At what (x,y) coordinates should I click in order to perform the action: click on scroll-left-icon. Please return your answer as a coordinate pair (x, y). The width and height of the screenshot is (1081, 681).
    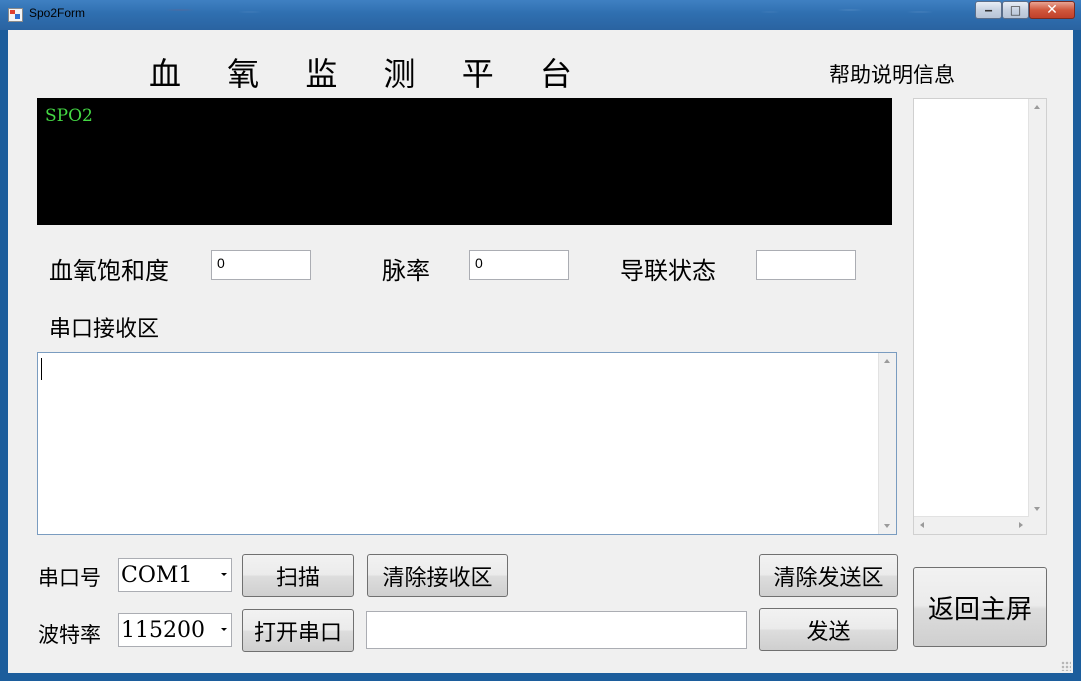
    Looking at the image, I should click on (922, 525).